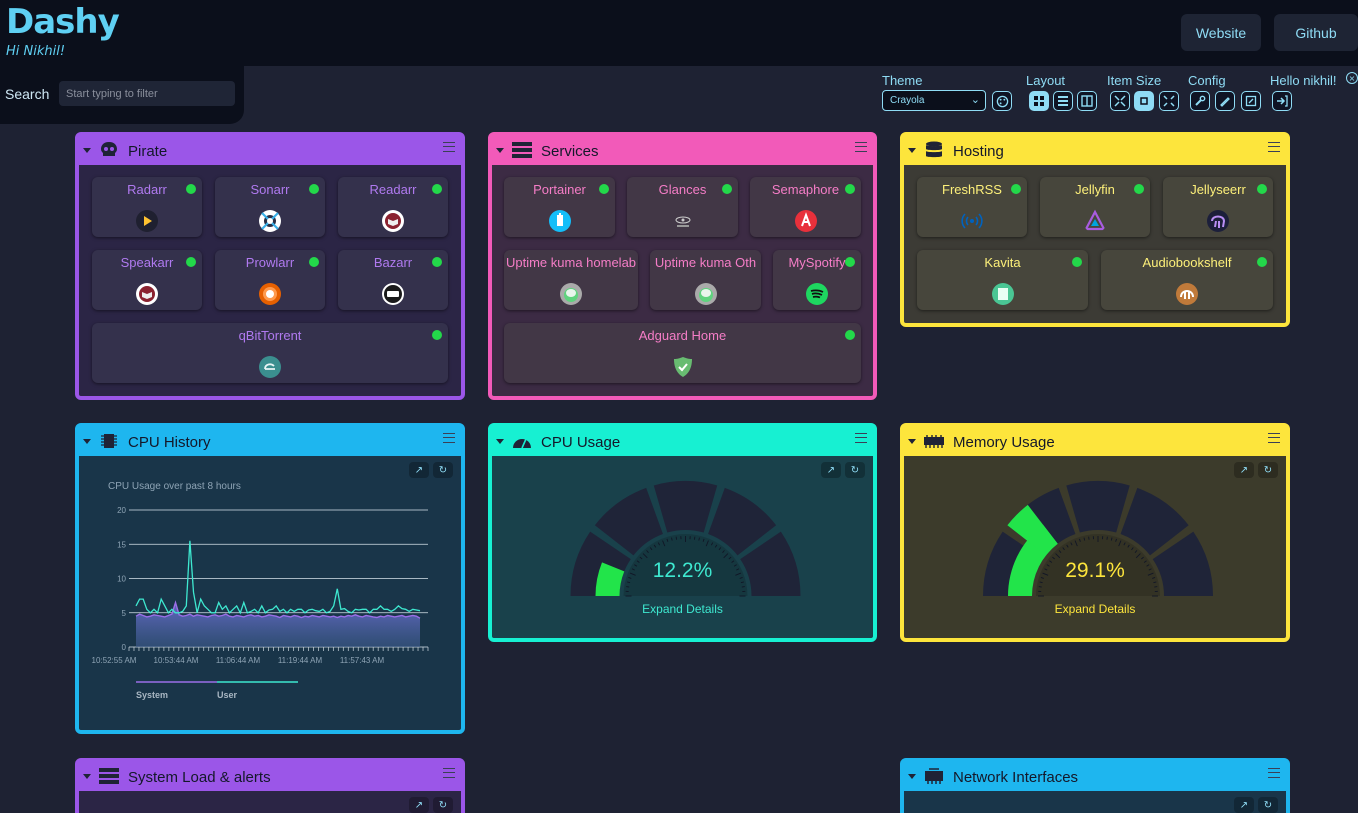  I want to click on glances-icon, so click(682, 221).